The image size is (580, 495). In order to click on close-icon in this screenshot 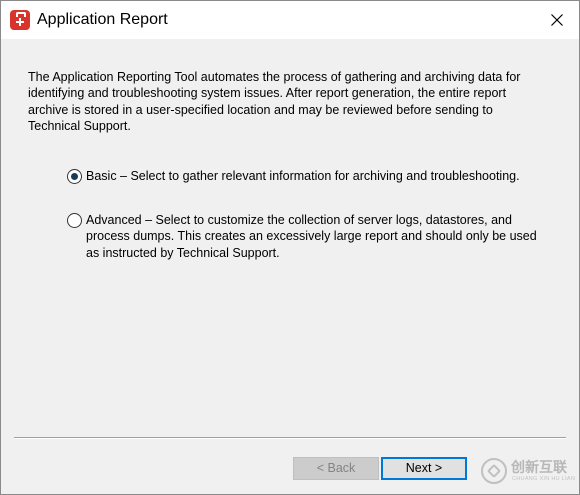, I will do `click(557, 20)`.